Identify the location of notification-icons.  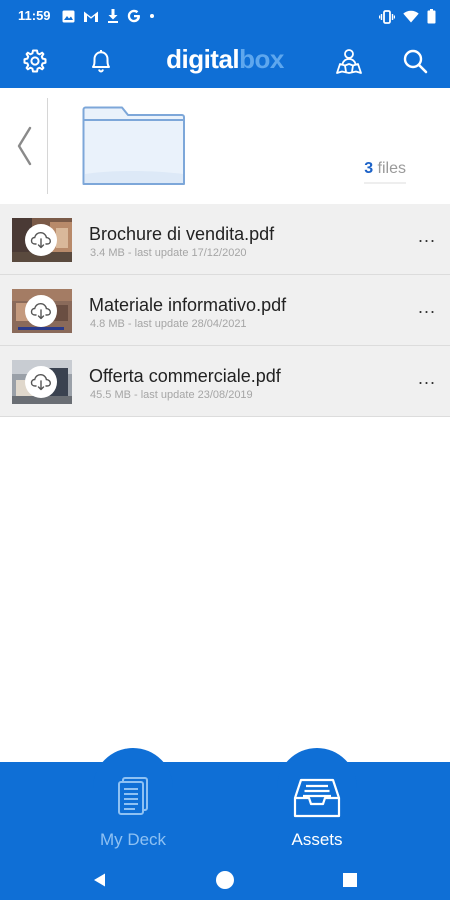
(108, 16).